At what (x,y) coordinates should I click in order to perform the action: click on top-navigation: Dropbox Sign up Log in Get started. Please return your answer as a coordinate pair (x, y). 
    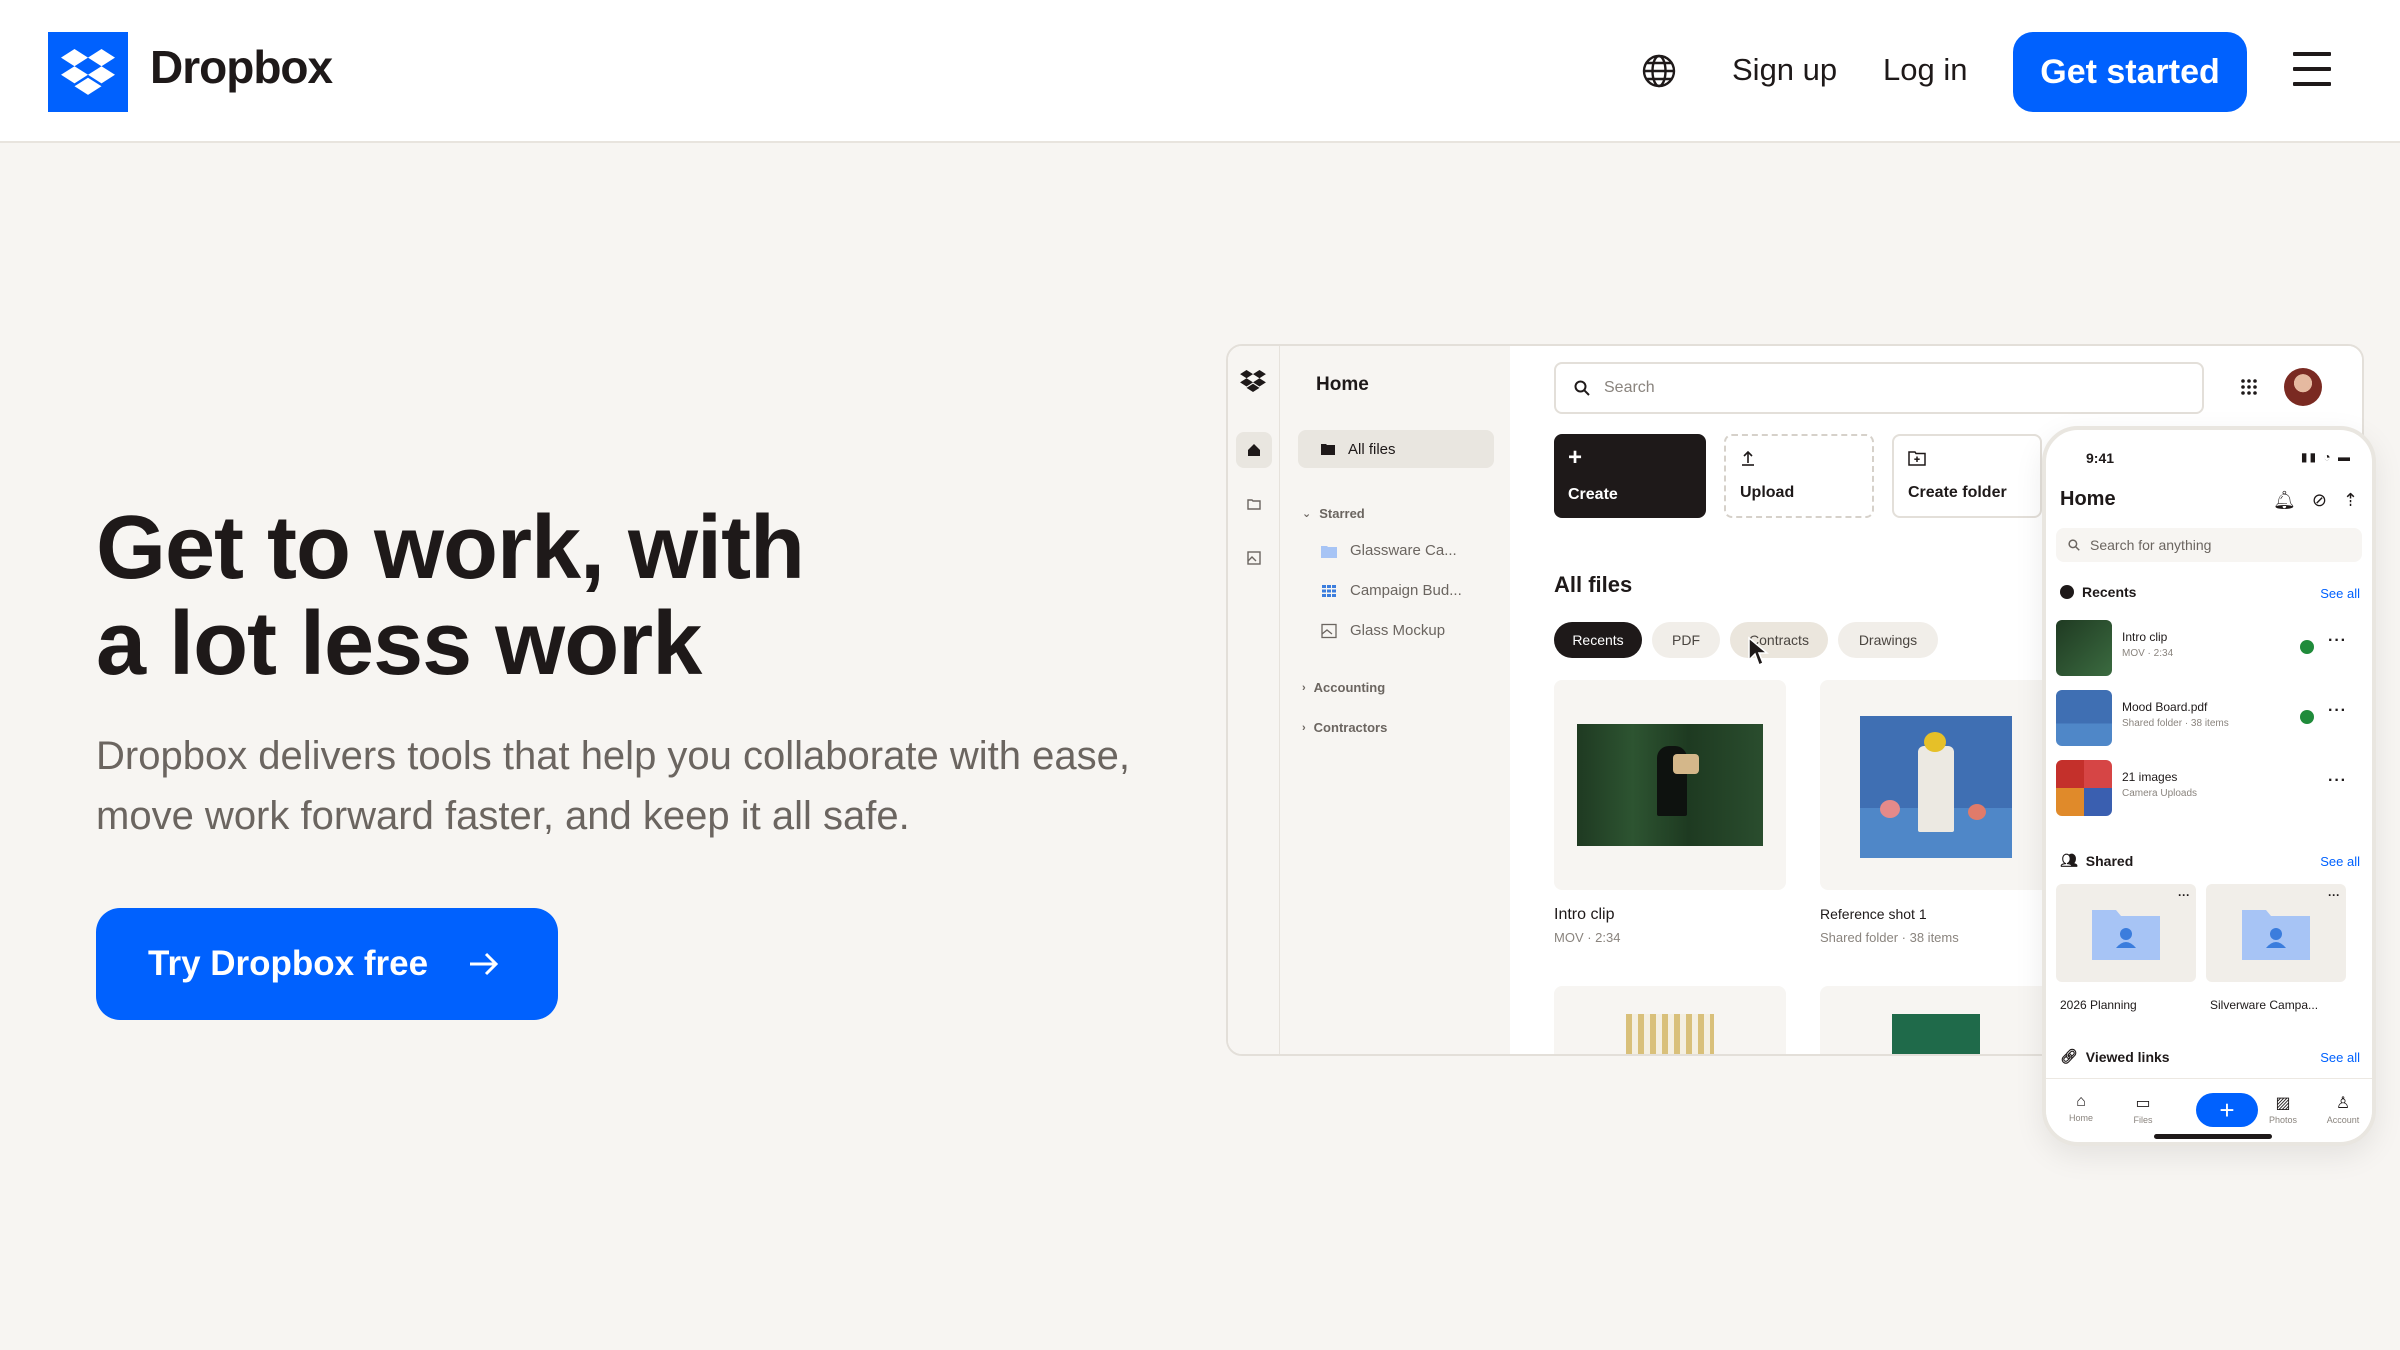
    Looking at the image, I should click on (1200, 71).